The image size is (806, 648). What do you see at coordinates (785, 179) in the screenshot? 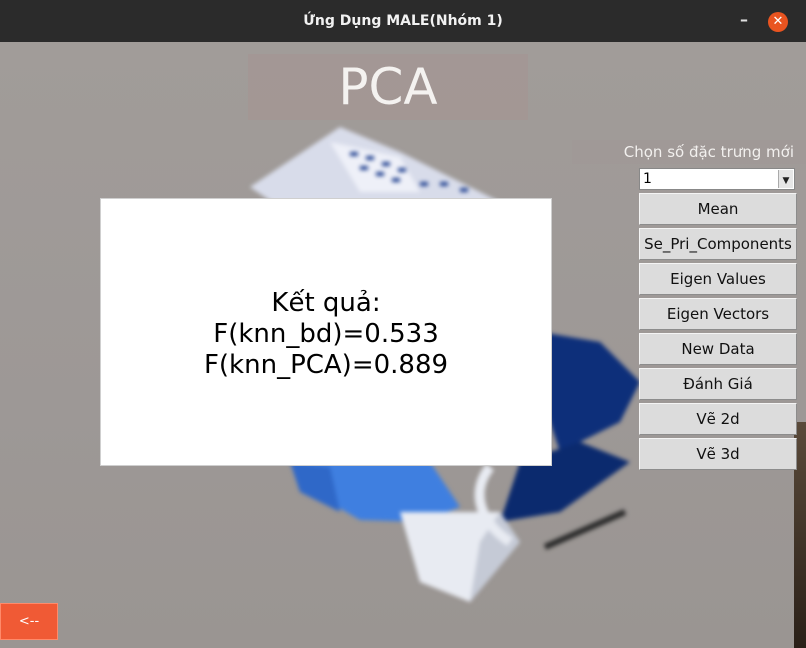
I see `chevron-down-icon: ▼` at bounding box center [785, 179].